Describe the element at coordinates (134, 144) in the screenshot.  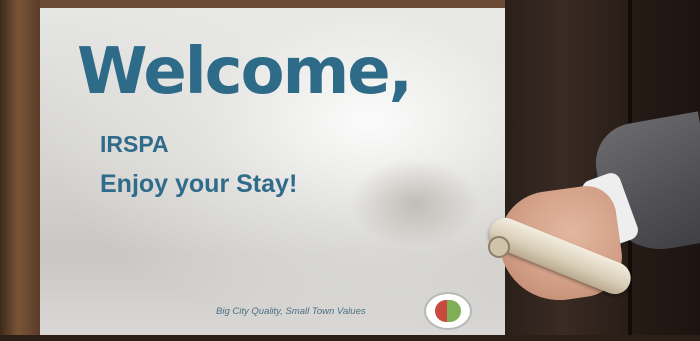
I see `guest-name: IRSPA` at that location.